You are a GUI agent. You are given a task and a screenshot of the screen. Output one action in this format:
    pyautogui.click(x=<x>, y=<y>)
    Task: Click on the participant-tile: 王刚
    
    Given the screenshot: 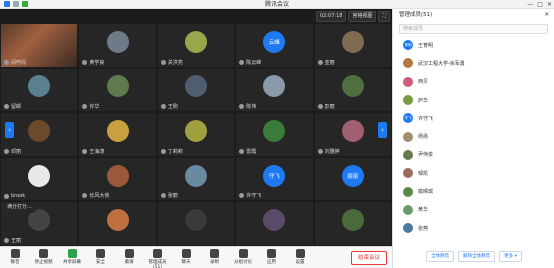 What is the action you would take?
    pyautogui.click(x=196, y=90)
    